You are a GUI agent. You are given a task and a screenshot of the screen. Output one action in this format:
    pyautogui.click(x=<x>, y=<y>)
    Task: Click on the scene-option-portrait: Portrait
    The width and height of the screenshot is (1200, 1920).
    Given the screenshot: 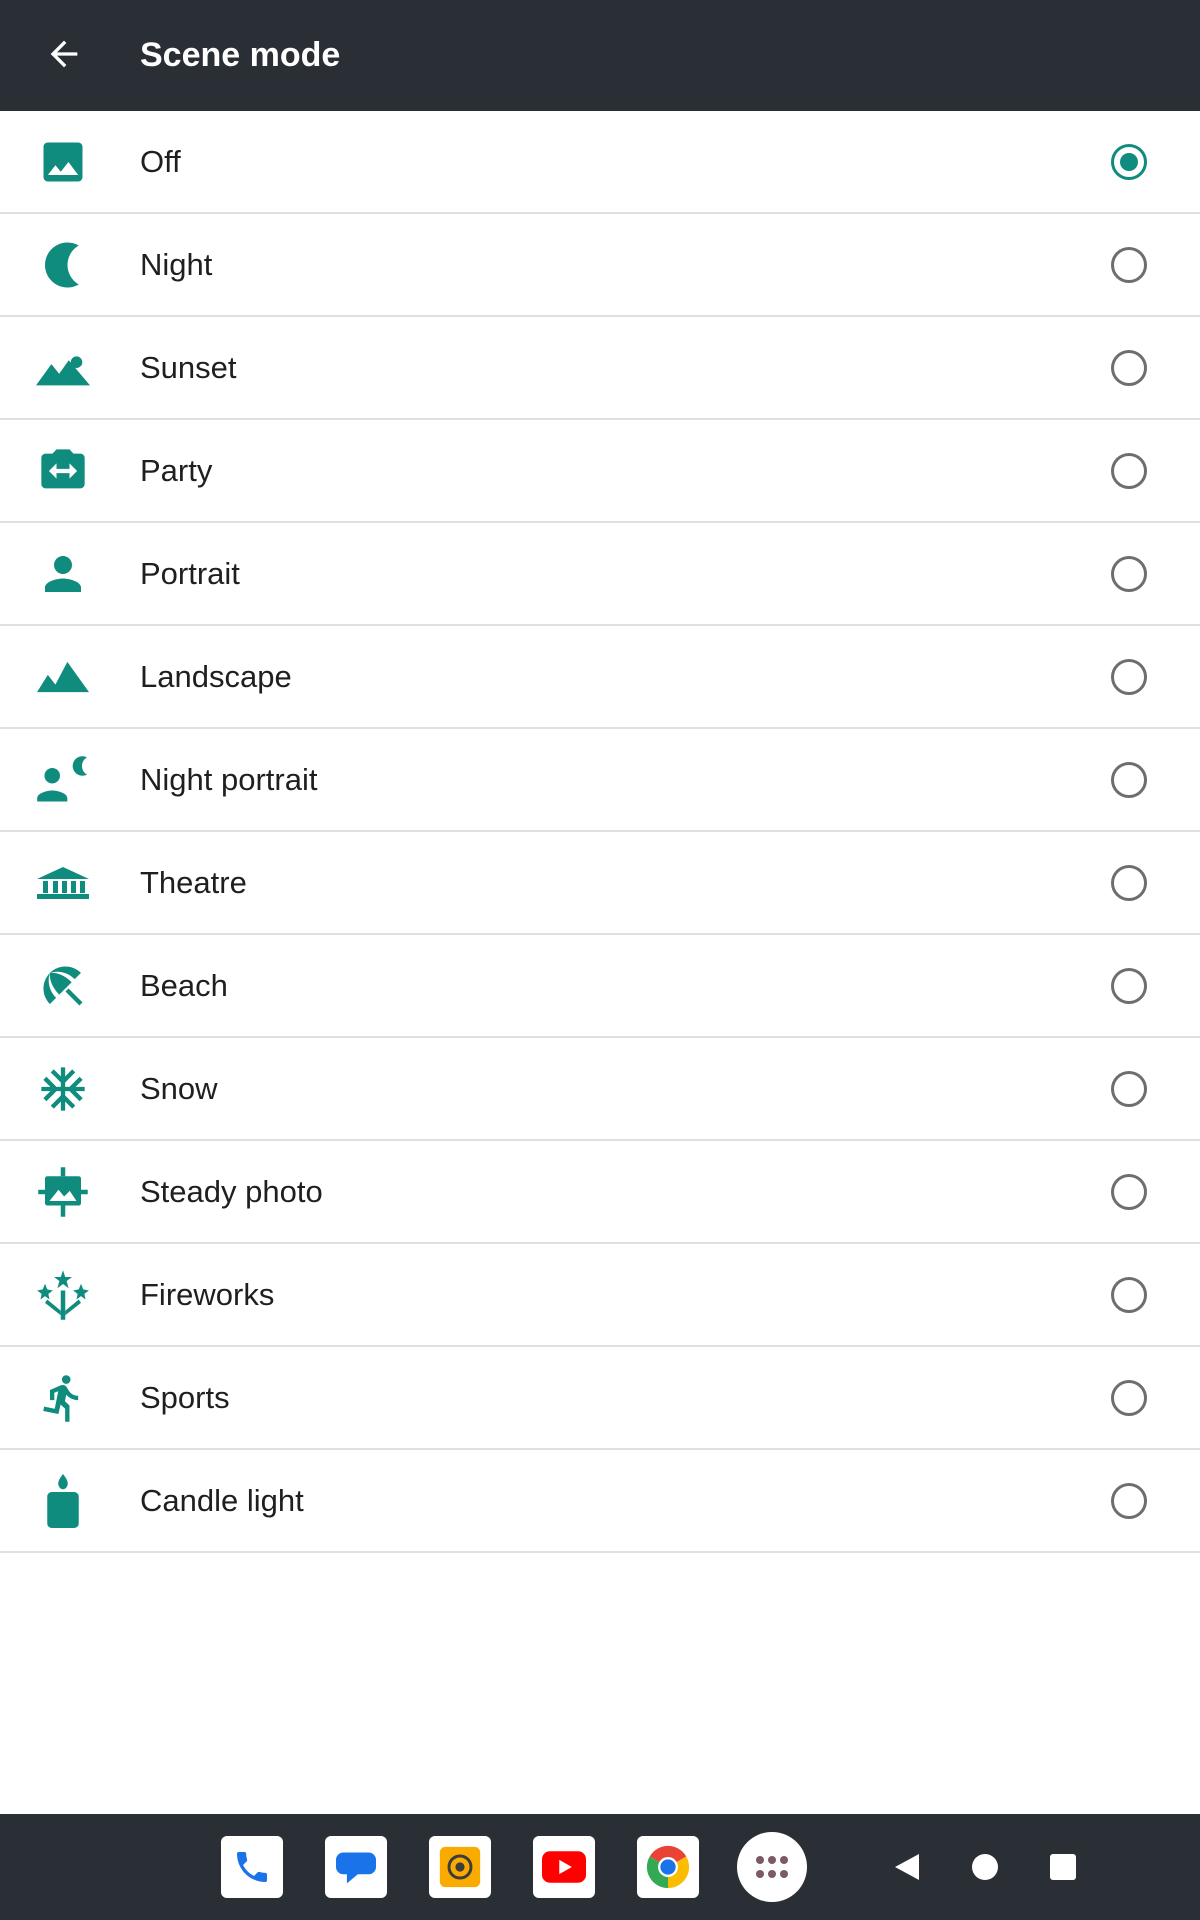 What is the action you would take?
    pyautogui.click(x=600, y=574)
    